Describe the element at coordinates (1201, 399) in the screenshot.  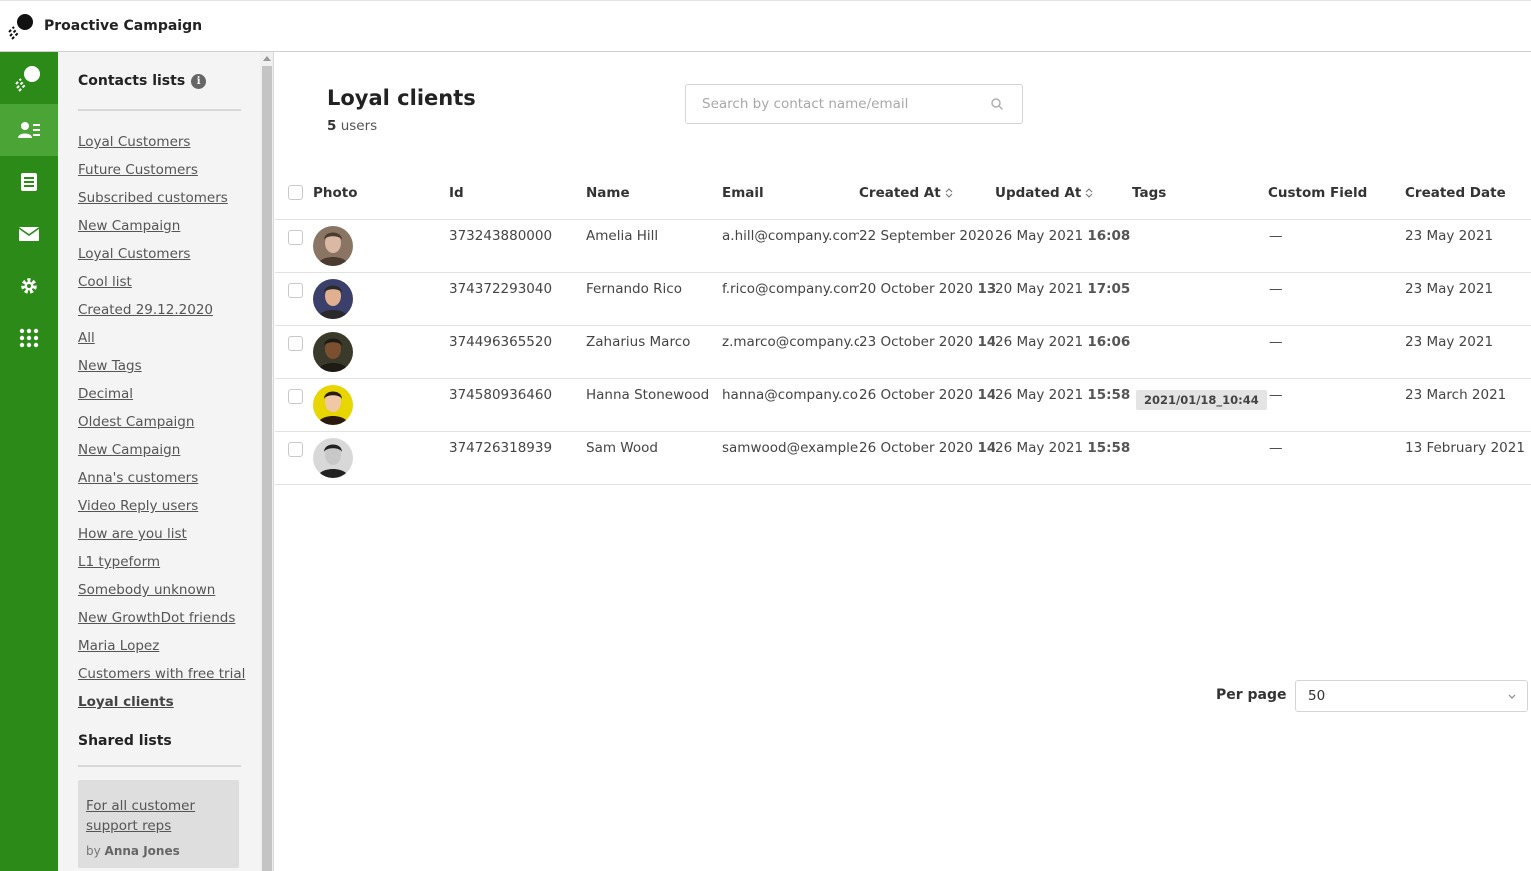
I see `tag-badge: 2021/01/18_10:44` at that location.